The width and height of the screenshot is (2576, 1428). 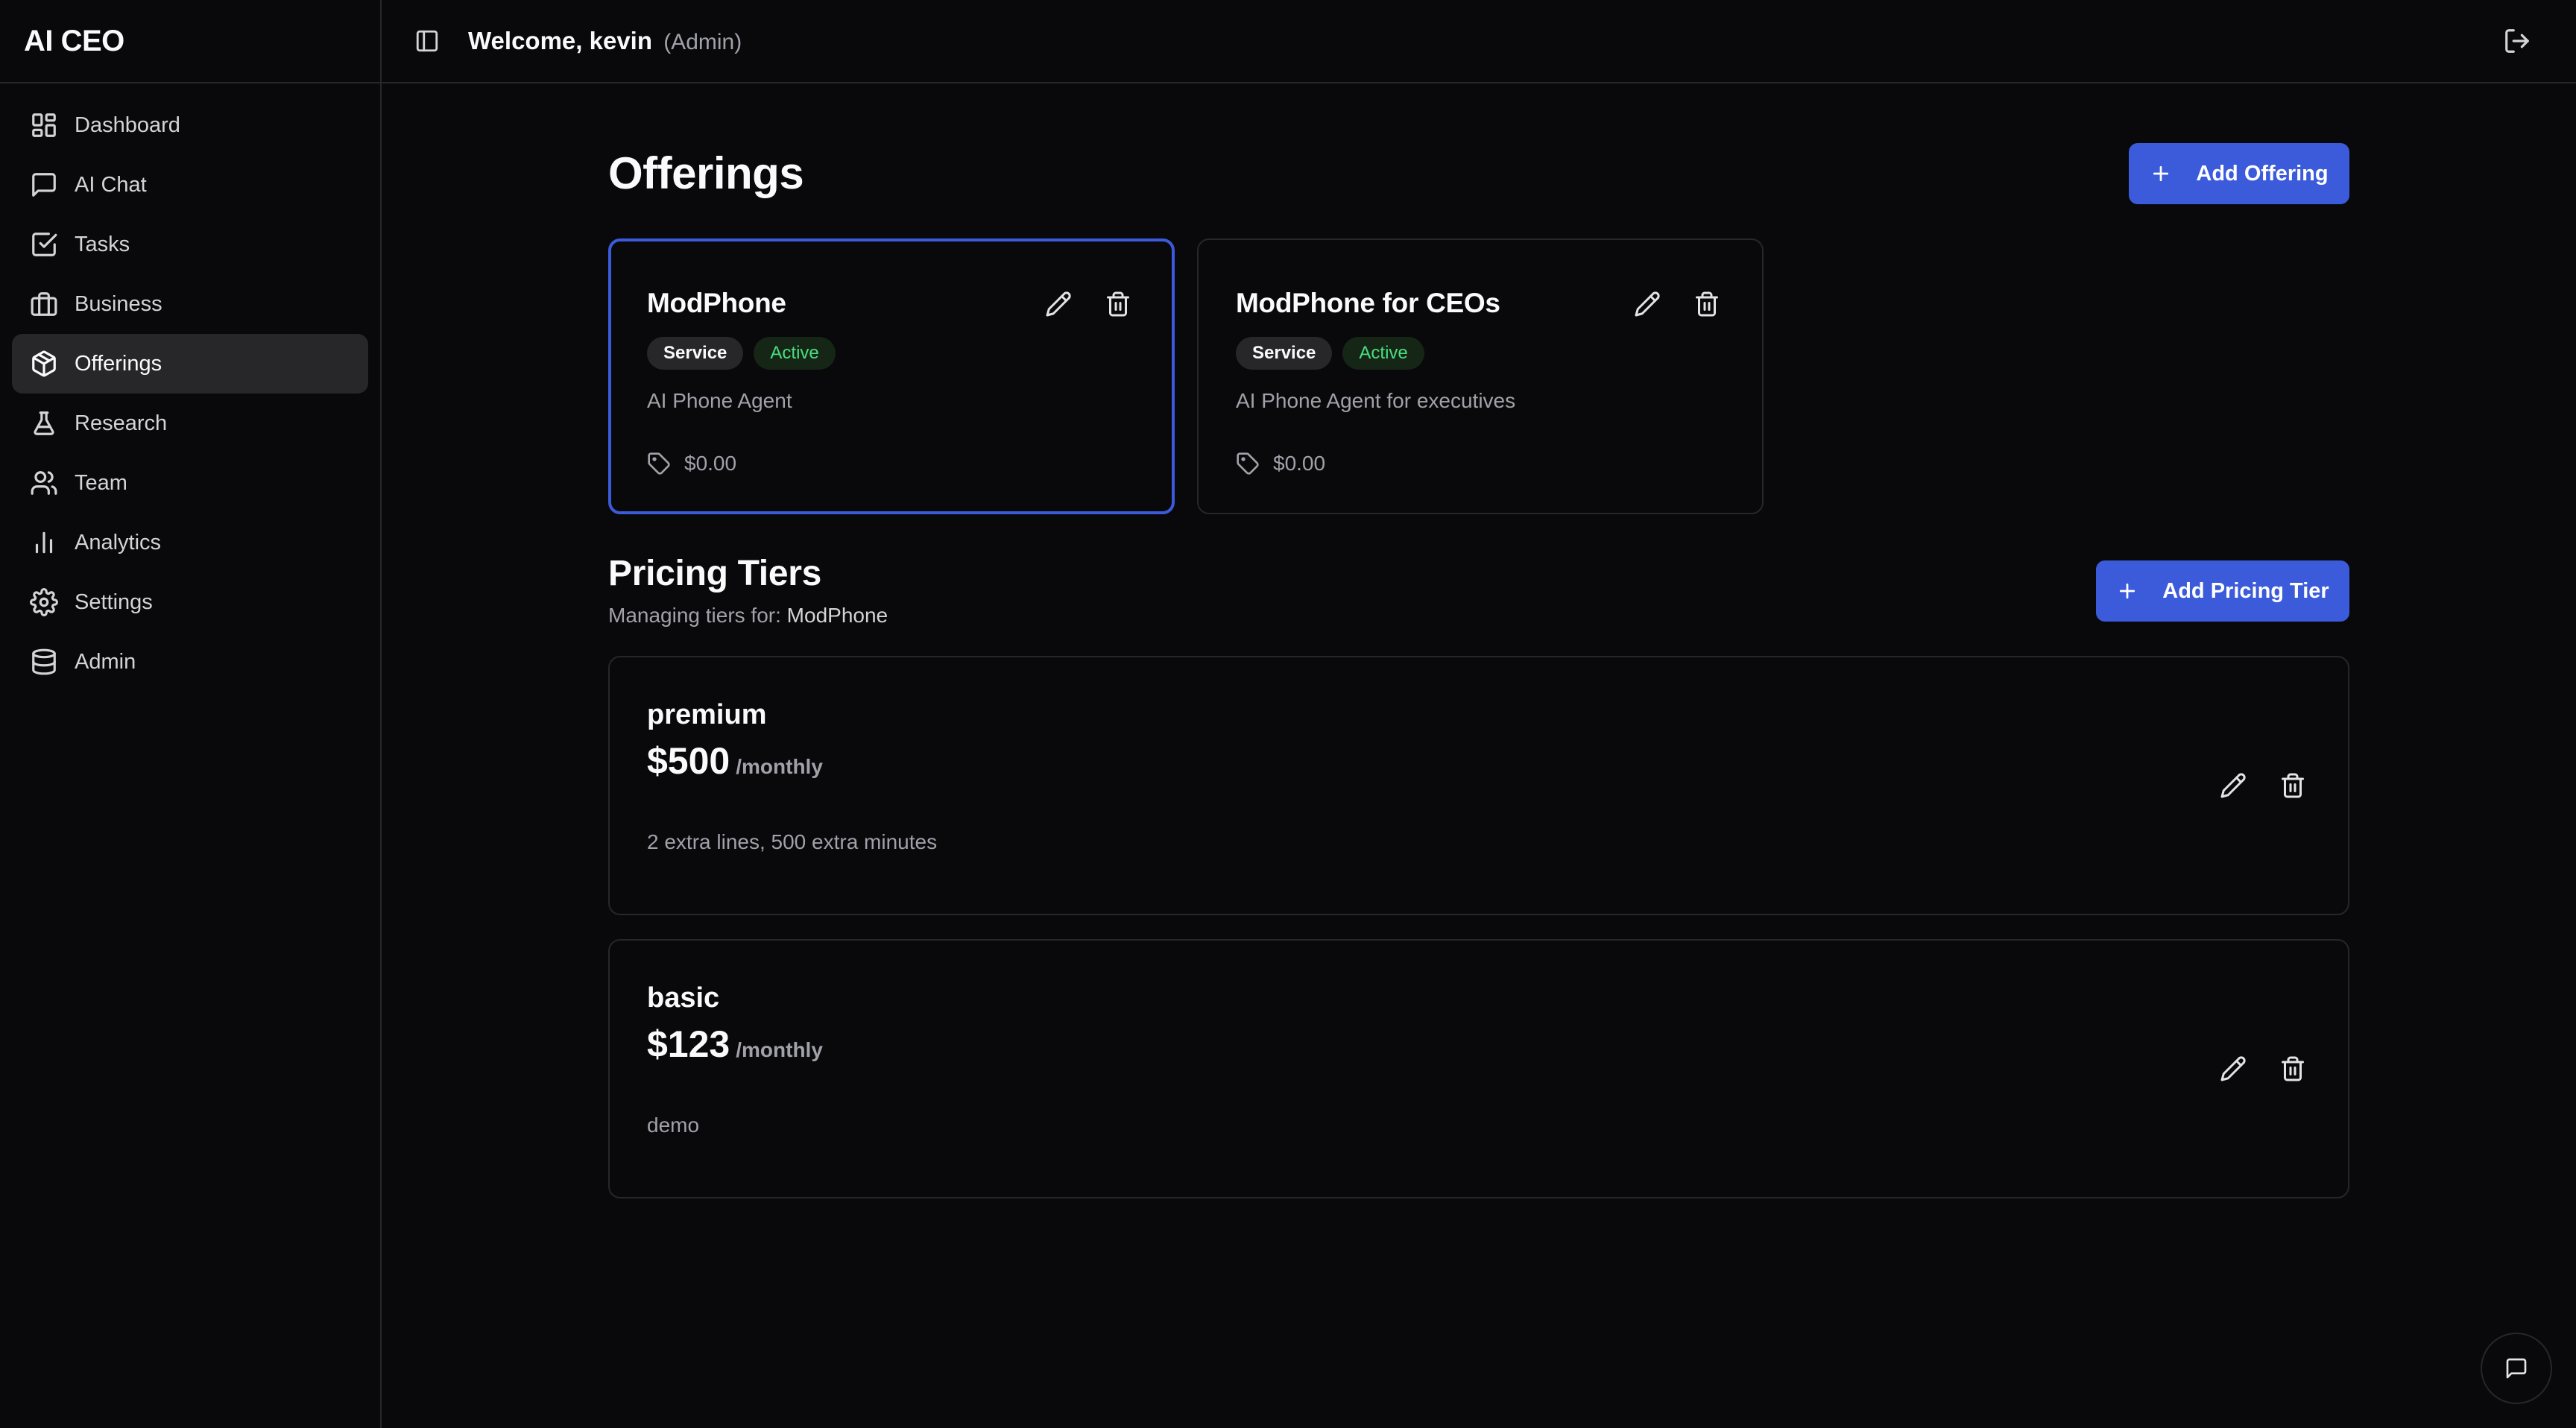 I want to click on bar-chart-icon, so click(x=44, y=542).